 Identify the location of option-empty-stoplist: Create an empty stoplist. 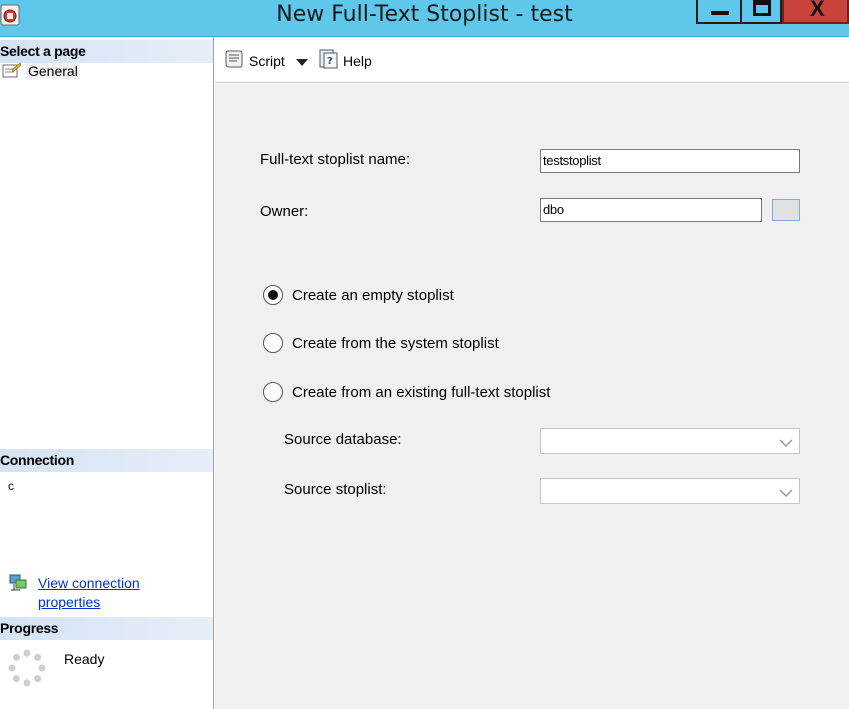
(358, 295).